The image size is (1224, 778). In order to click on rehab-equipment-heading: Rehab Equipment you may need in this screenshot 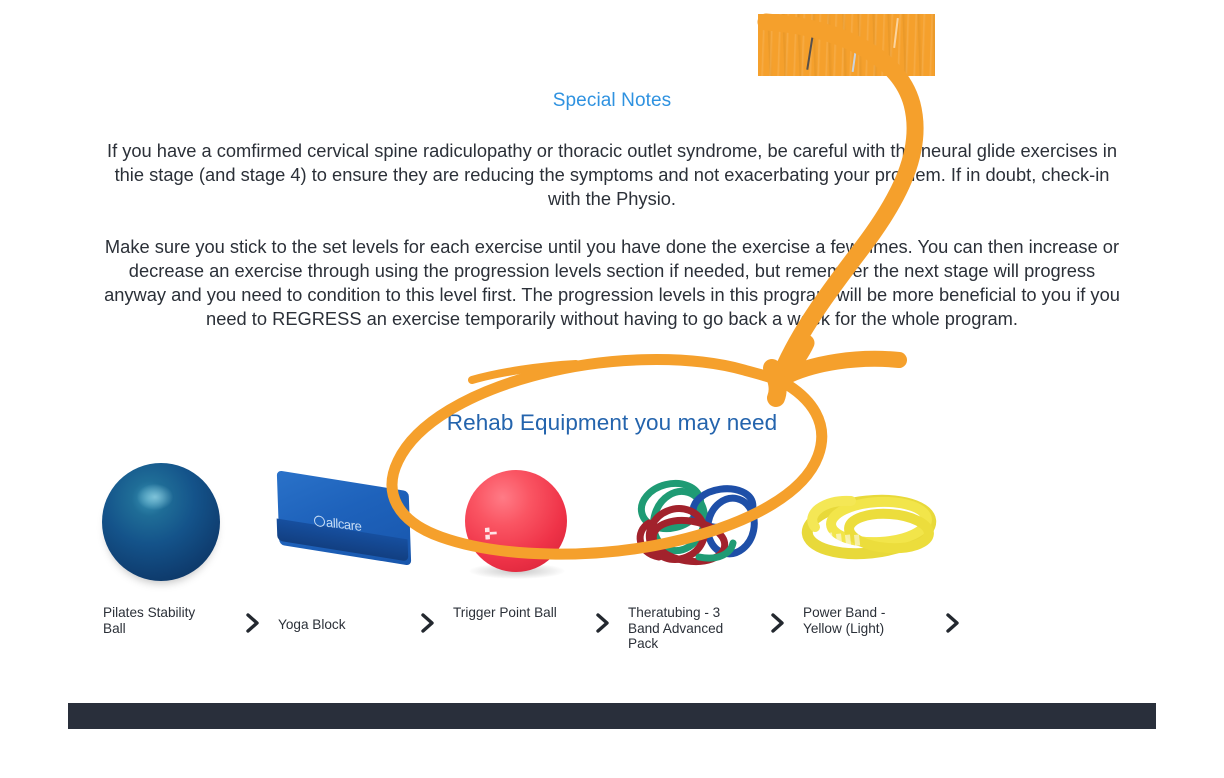, I will do `click(612, 422)`.